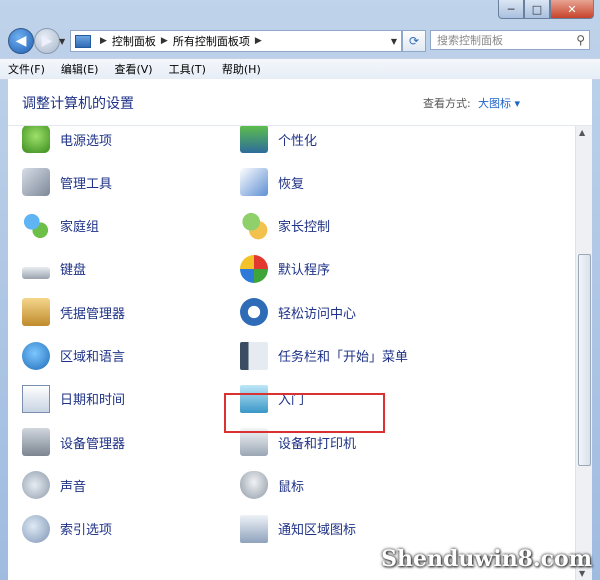  Describe the element at coordinates (21, 41) in the screenshot. I see `back-button: ◀` at that location.